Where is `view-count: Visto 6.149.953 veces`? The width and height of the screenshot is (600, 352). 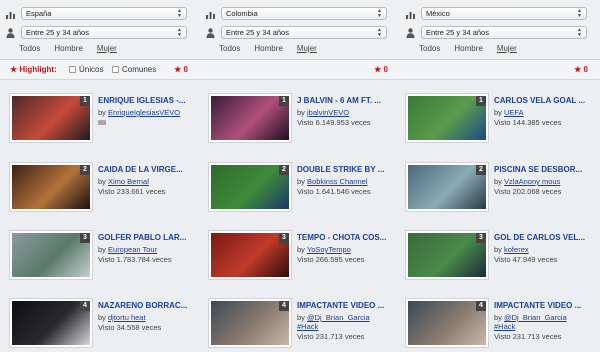
view-count: Visto 6.149.953 veces is located at coordinates (334, 122).